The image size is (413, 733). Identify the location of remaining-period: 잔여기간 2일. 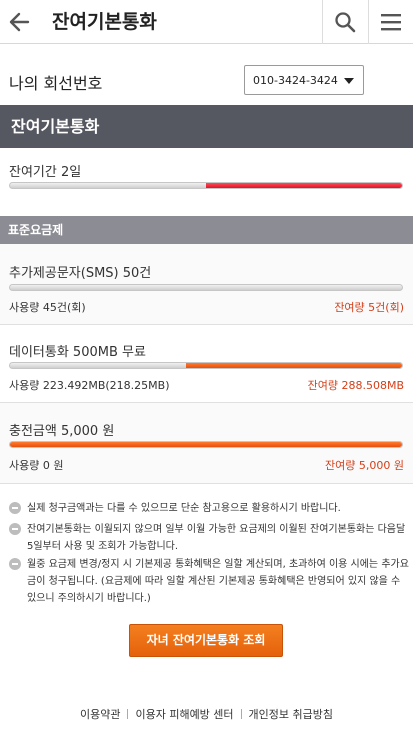
(206, 182).